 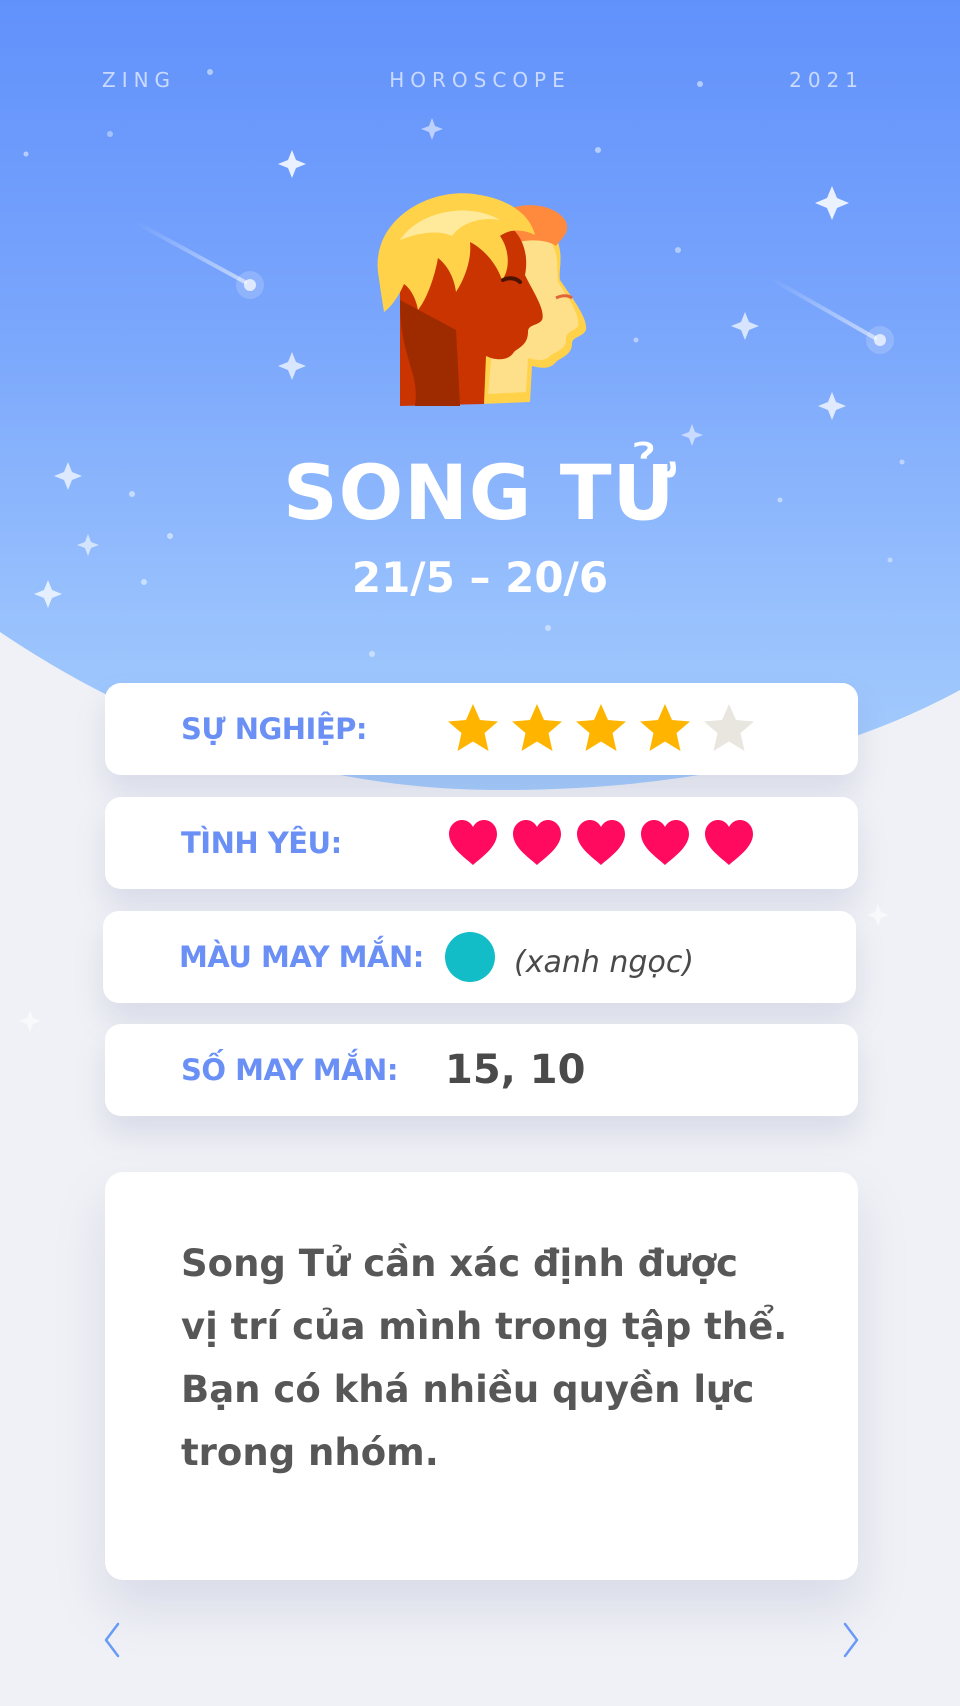 I want to click on love-rating, so click(x=605, y=843).